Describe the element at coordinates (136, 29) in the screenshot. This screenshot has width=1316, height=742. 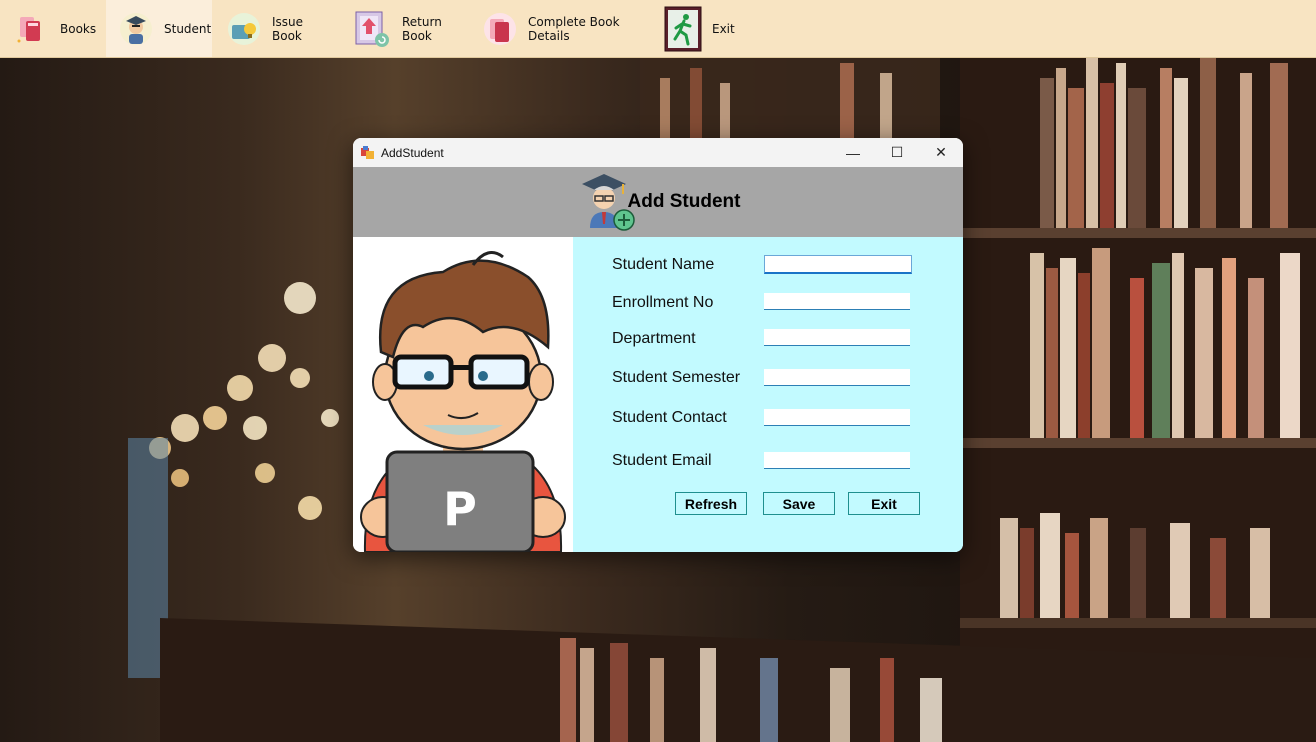
I see `graduate-student-icon` at that location.